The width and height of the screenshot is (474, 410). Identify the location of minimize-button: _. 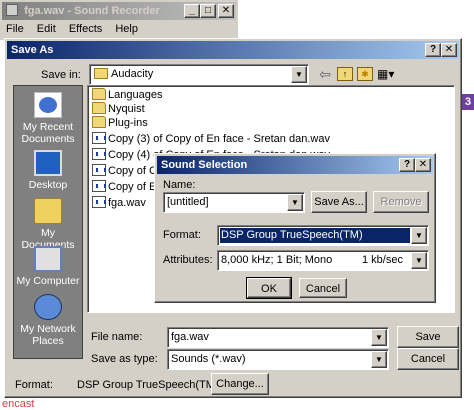
(192, 11).